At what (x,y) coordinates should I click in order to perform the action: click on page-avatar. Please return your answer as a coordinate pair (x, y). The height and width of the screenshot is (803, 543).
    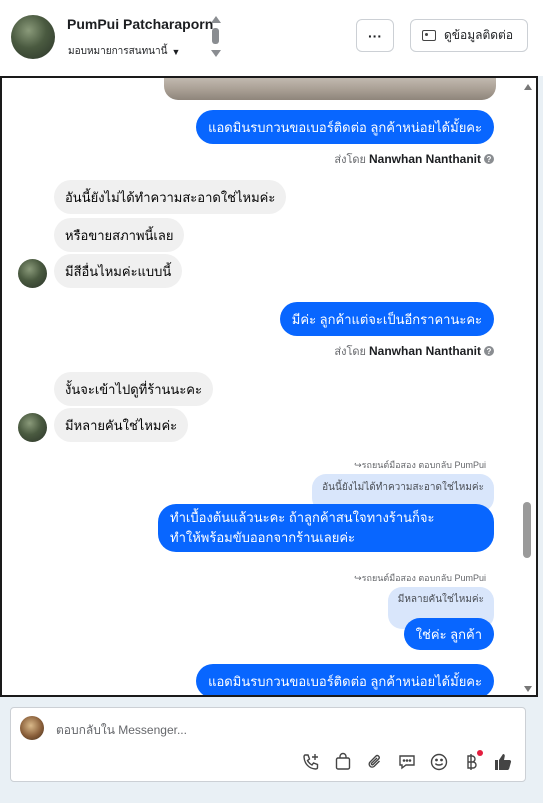
    Looking at the image, I should click on (32, 728).